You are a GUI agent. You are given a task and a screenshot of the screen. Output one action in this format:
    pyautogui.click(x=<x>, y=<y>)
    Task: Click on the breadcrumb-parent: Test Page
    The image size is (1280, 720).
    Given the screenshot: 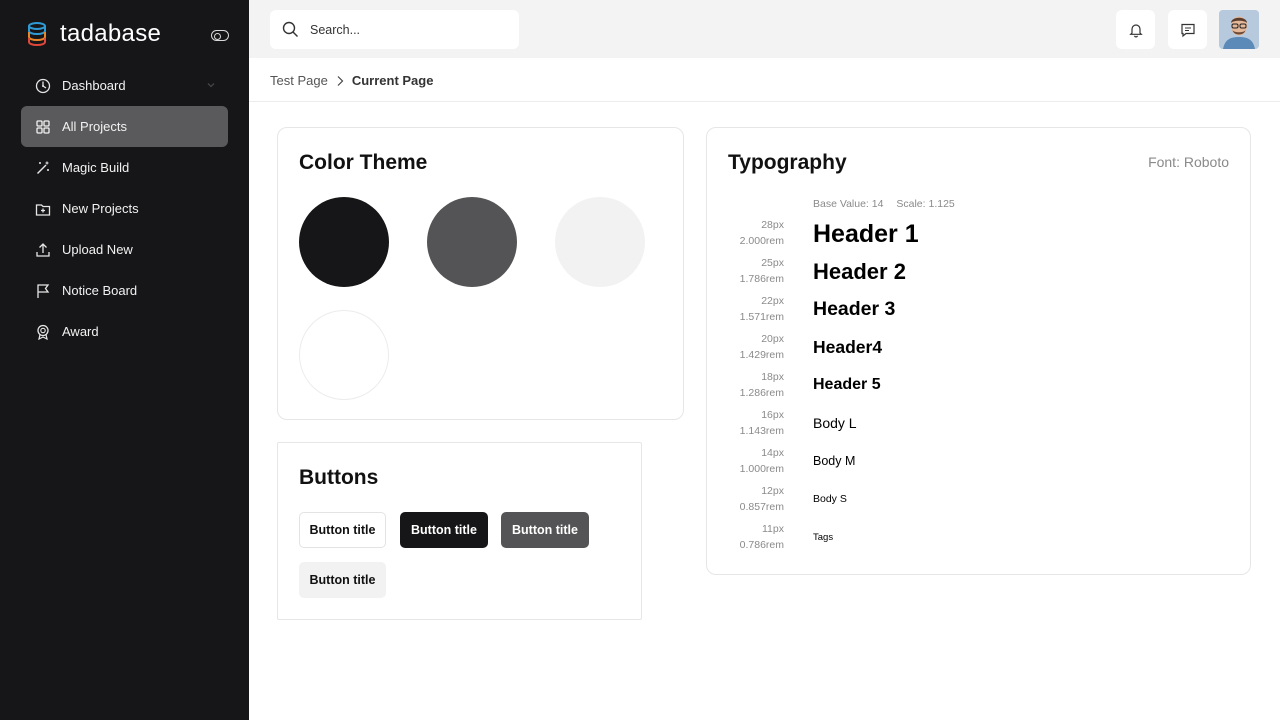 What is the action you would take?
    pyautogui.click(x=299, y=80)
    